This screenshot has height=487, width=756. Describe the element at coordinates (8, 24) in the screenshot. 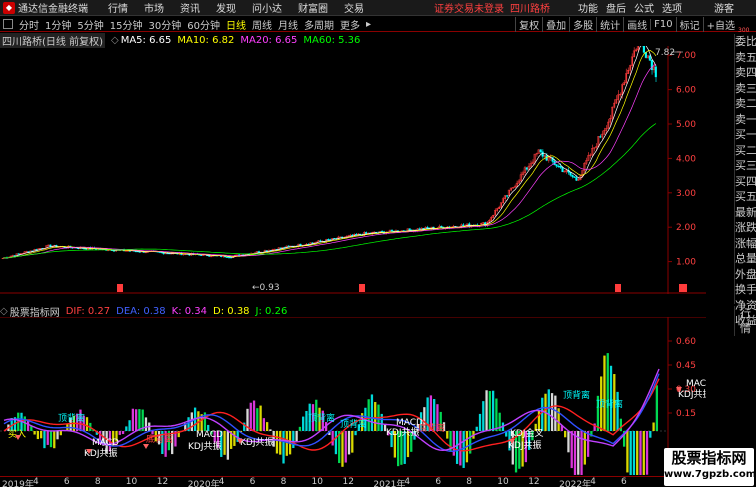

I see `grid-icon` at that location.